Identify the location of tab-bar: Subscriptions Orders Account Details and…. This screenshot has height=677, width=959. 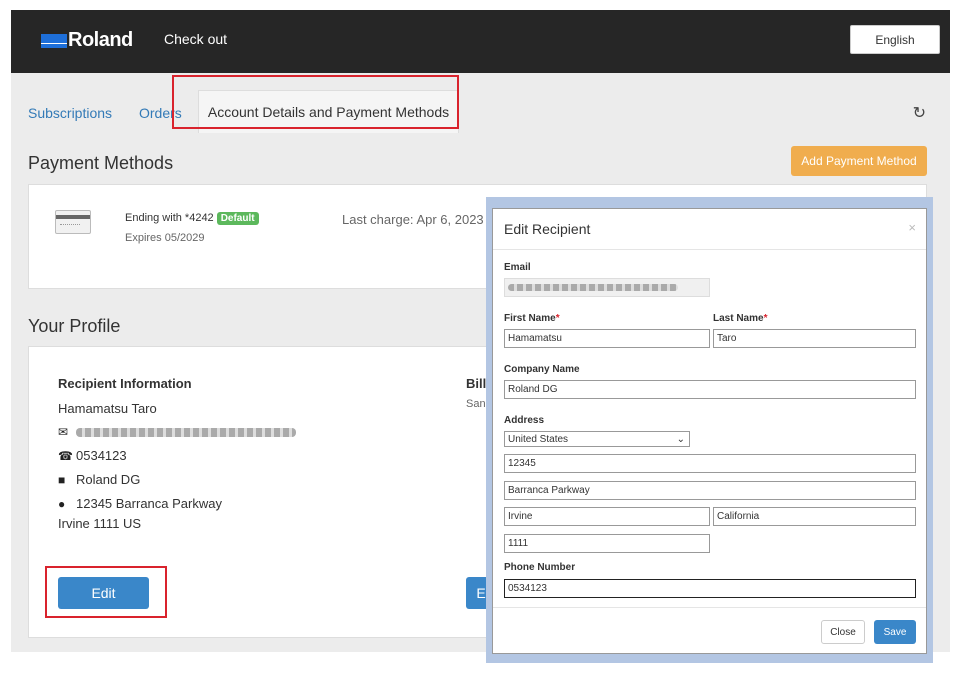
(480, 103).